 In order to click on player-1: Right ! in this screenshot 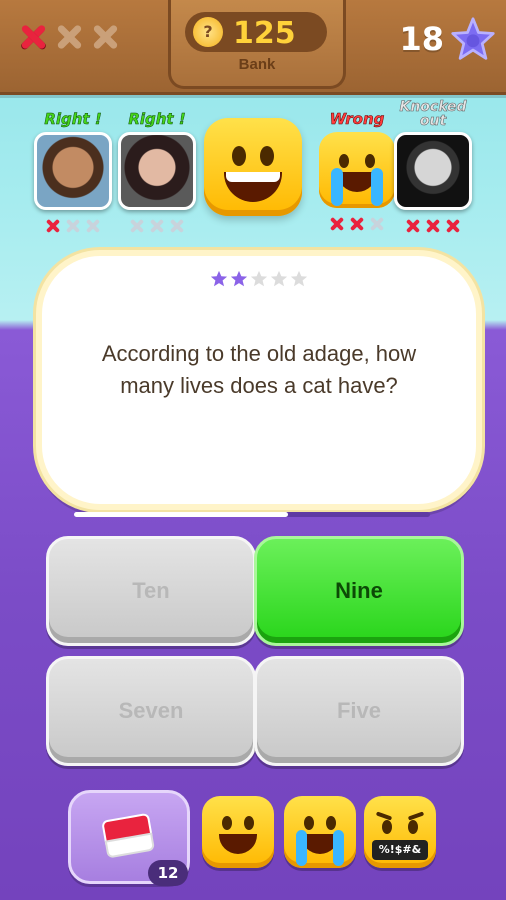, I will do `click(73, 164)`.